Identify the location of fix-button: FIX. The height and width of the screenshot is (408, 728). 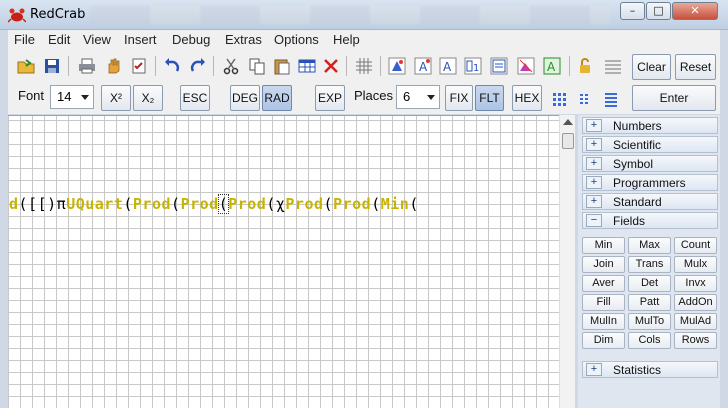
(459, 98).